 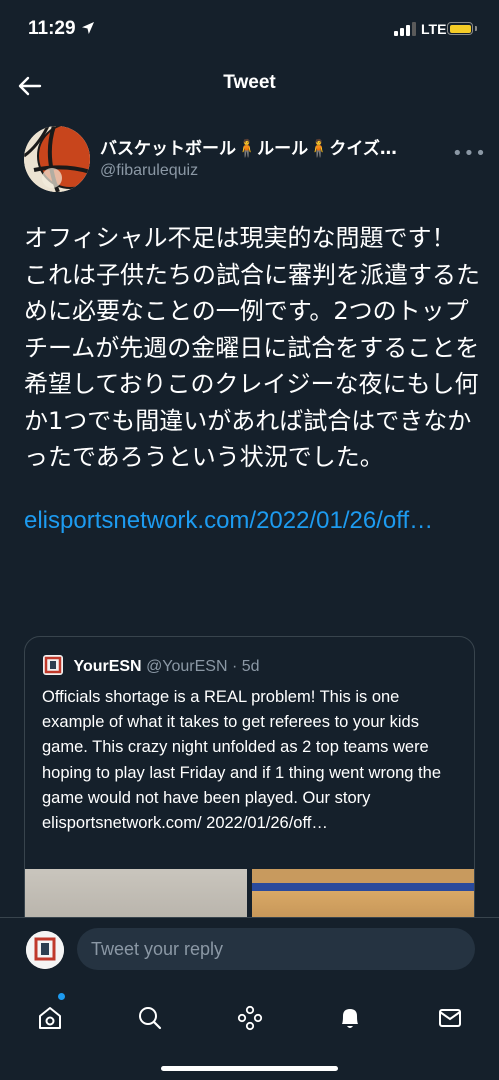 I want to click on home-indicator, so click(x=249, y=1068).